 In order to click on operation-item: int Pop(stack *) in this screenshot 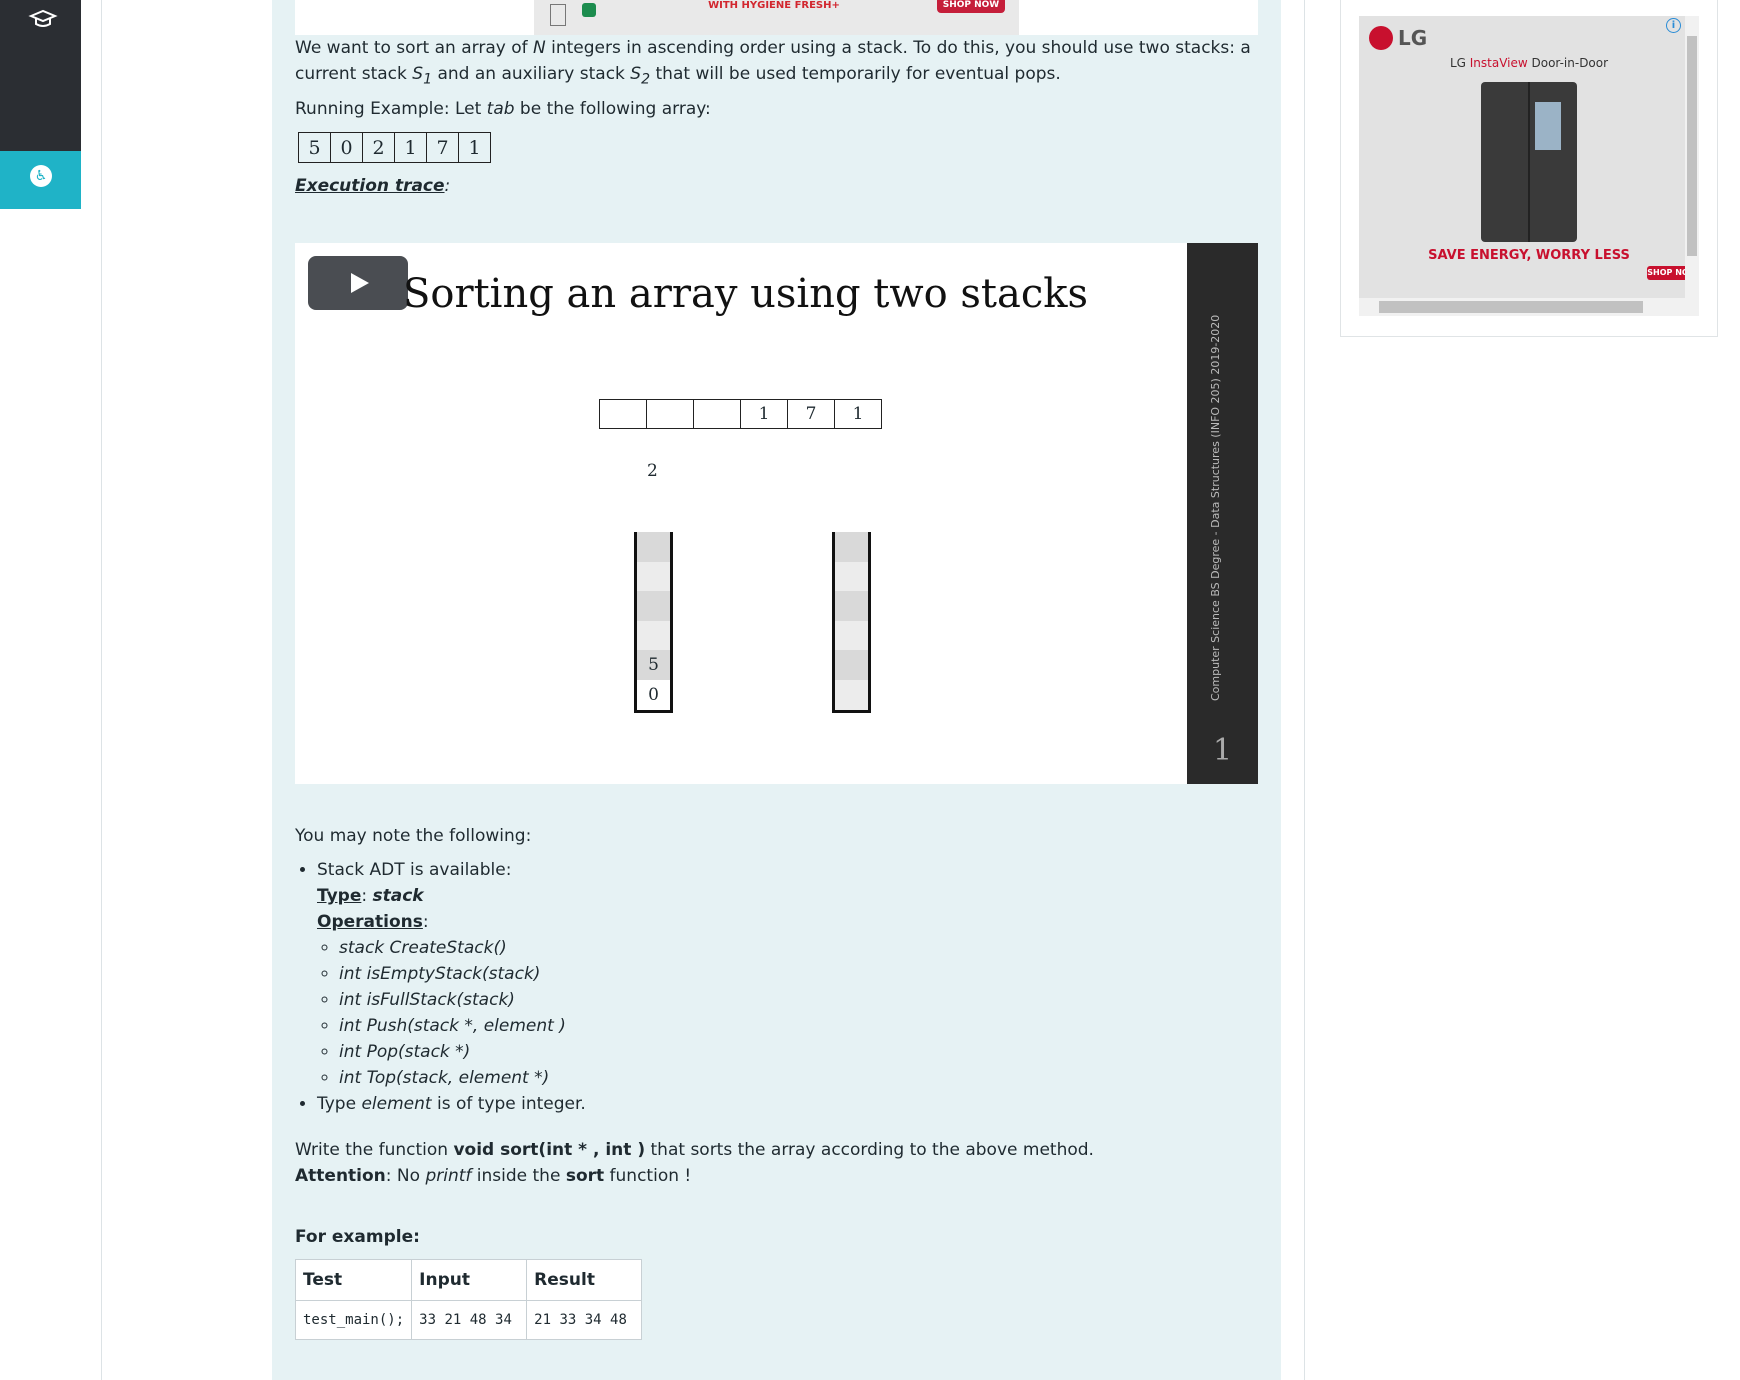, I will do `click(462, 1052)`.